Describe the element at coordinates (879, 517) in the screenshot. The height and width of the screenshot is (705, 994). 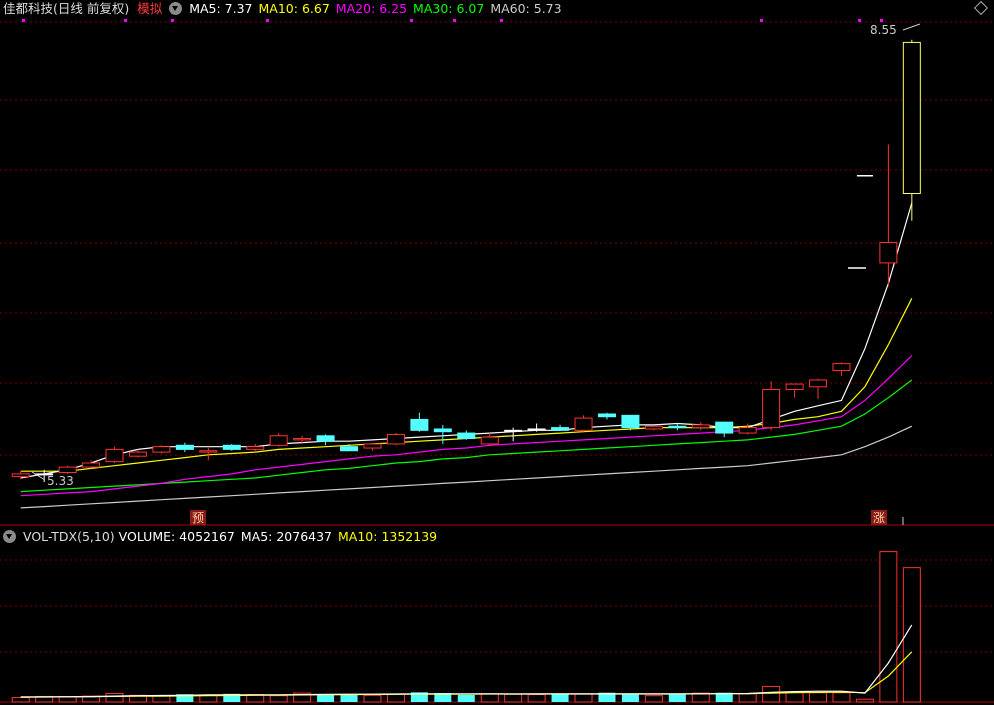
I see `marker-limit: 涨` at that location.